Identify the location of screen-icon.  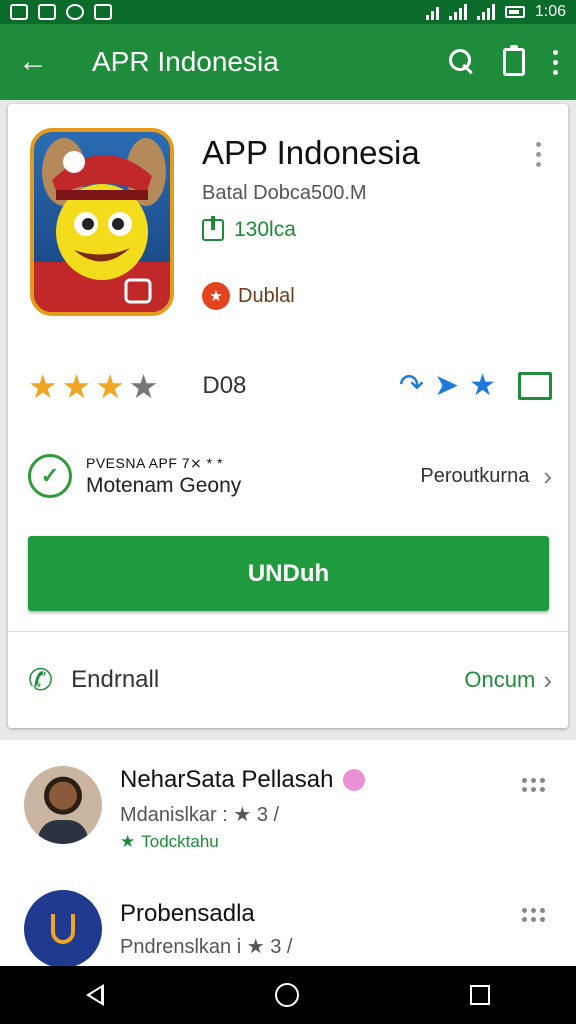
(535, 386).